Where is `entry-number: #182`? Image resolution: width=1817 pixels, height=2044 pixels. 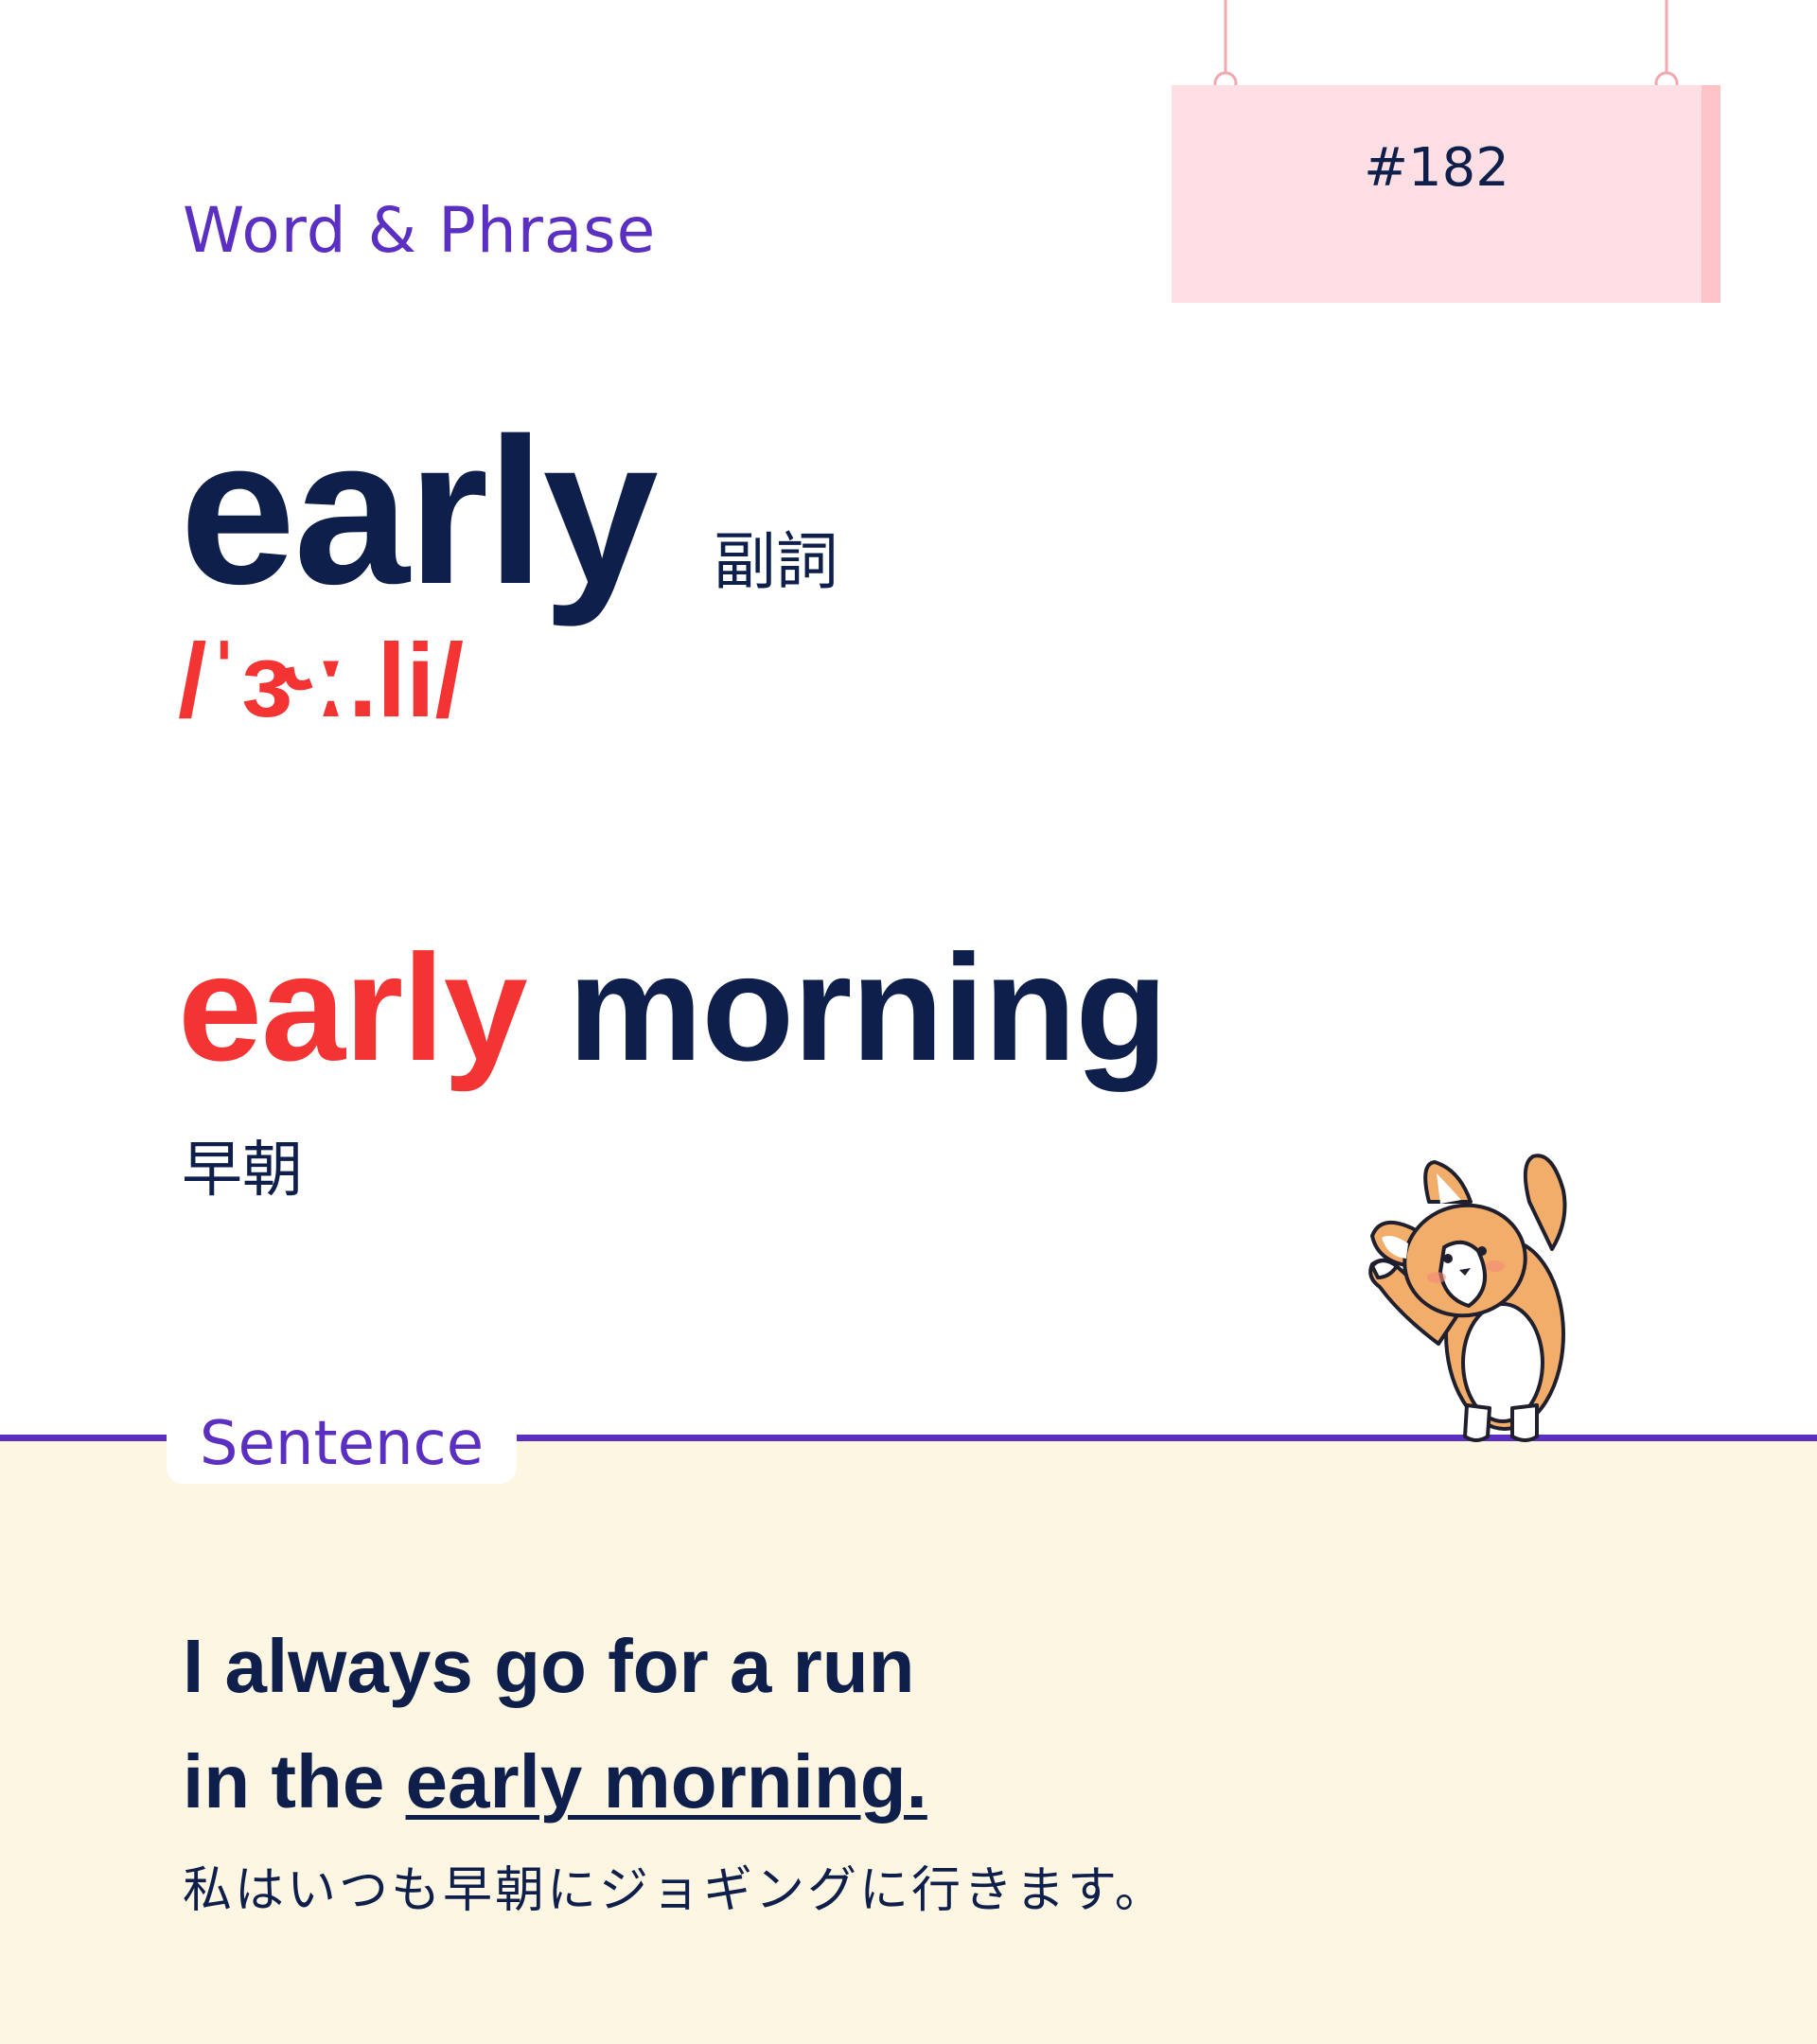
entry-number: #182 is located at coordinates (1436, 167).